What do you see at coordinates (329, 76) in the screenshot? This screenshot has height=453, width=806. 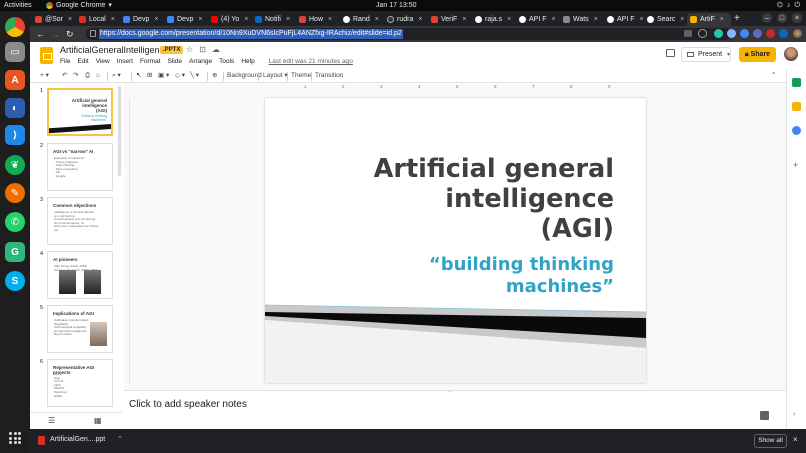 I see `transition-button: Transition` at bounding box center [329, 76].